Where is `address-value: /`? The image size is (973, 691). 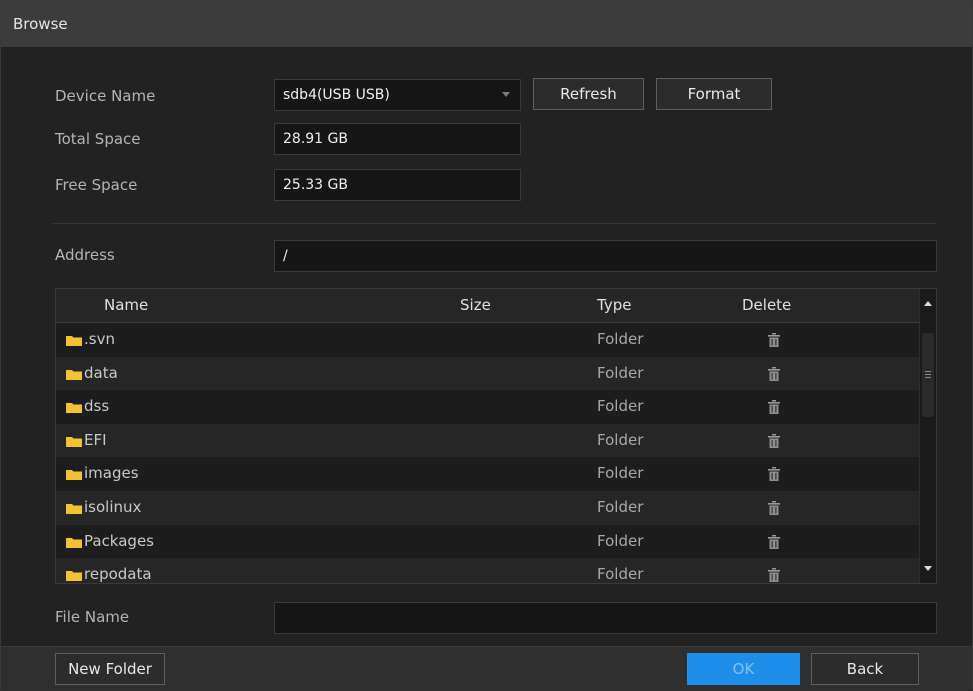
address-value: / is located at coordinates (285, 256).